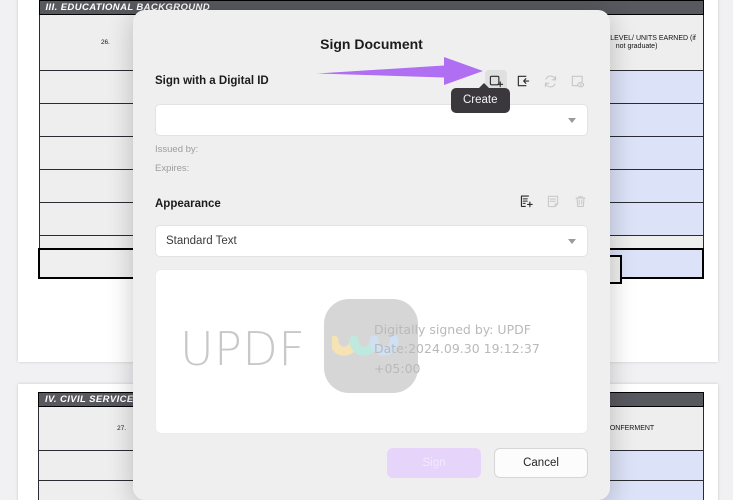  I want to click on signature-line-1: Digitally signed by: UPDF, so click(452, 329).